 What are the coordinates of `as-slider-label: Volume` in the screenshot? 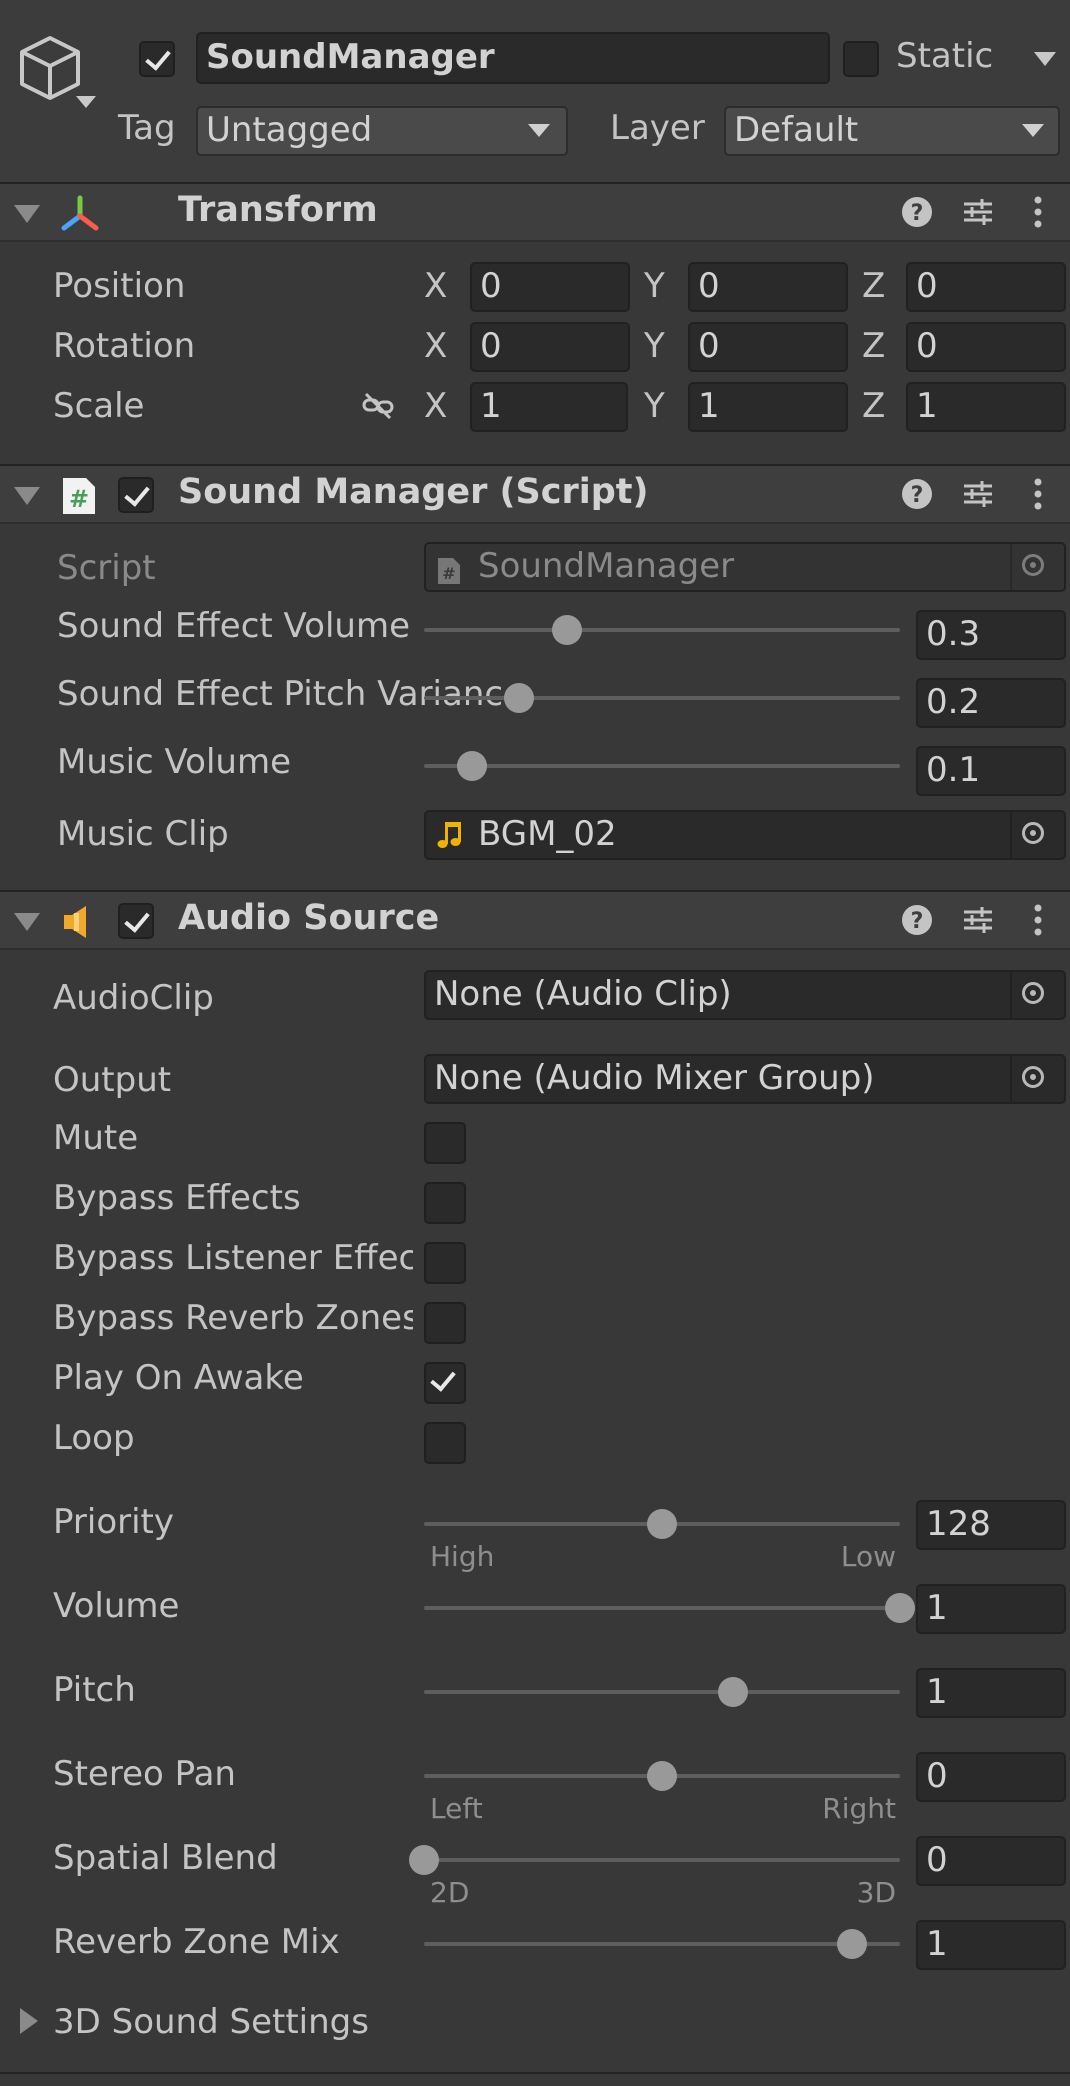 It's located at (116, 1606).